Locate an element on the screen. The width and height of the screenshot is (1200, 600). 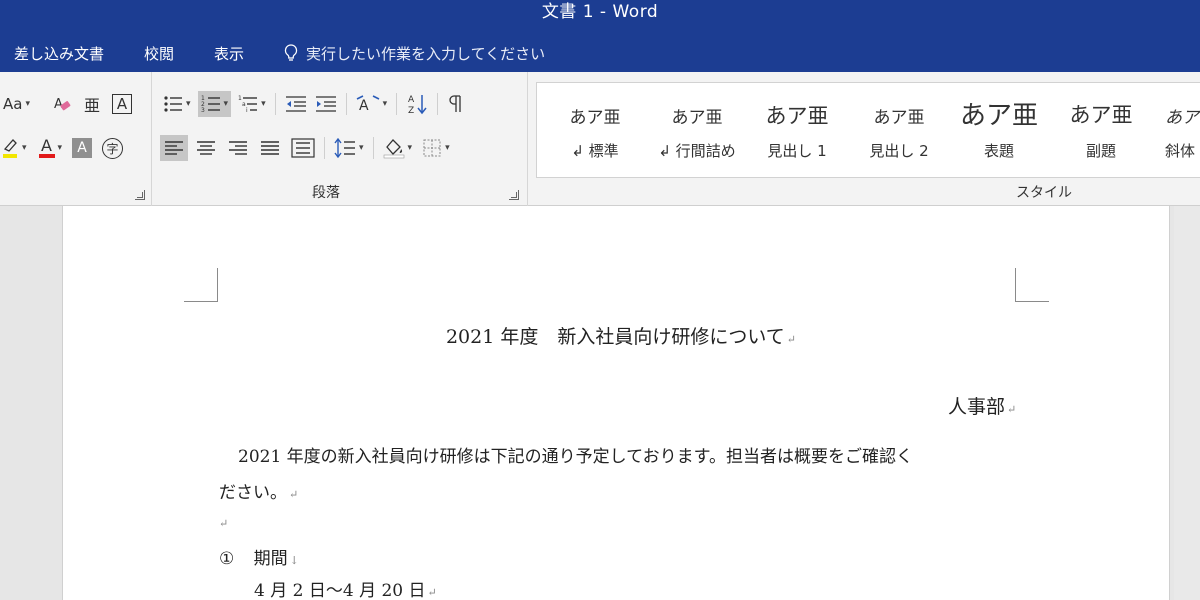
clear-formatting-button: A is located at coordinates (62, 104).